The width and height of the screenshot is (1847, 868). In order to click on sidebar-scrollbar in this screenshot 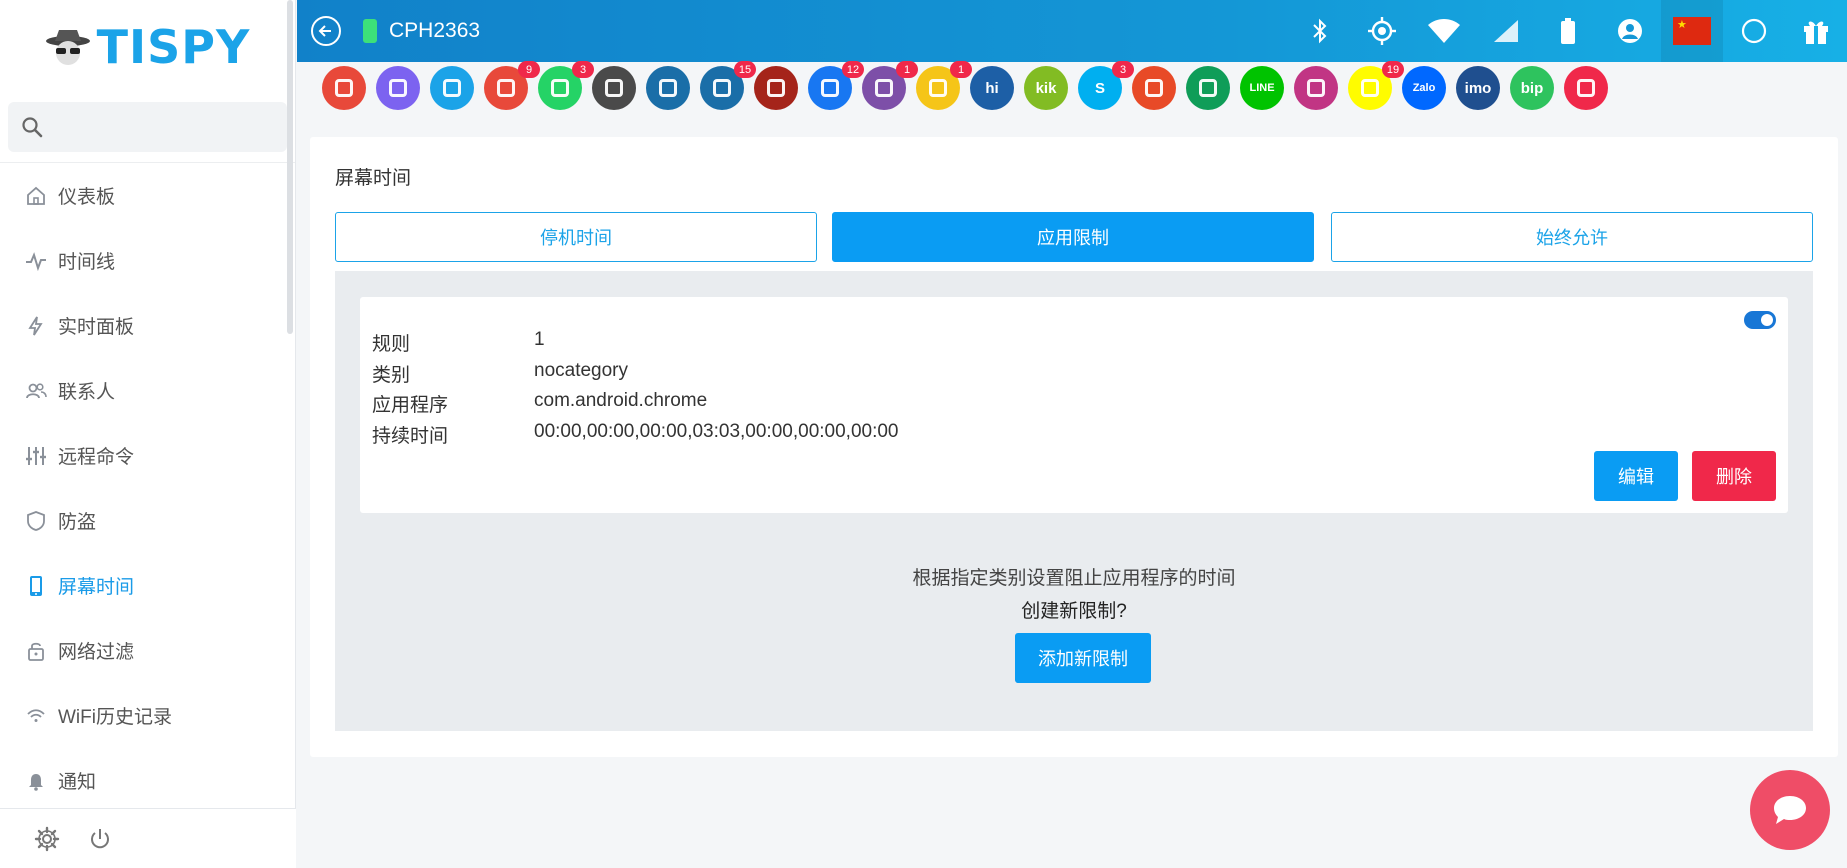, I will do `click(290, 167)`.